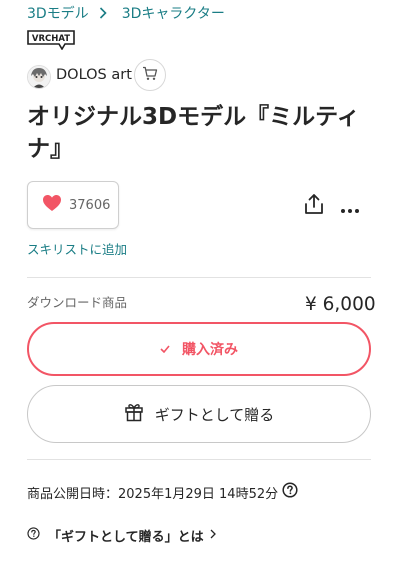 This screenshot has height=563, width=406. I want to click on vrchat-badge: VRCHAT, so click(51, 42).